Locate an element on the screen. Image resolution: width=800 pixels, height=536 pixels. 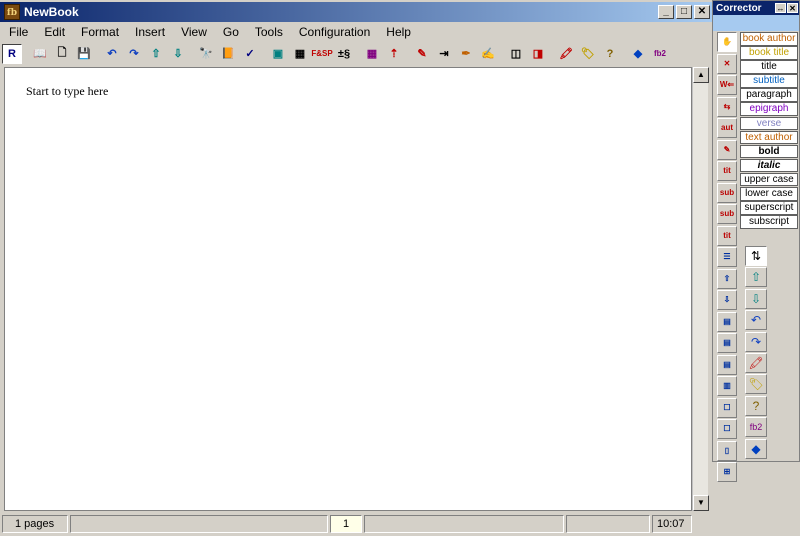
status-bar: 1 pages 1 10:07 is located at coordinates (356, 523).